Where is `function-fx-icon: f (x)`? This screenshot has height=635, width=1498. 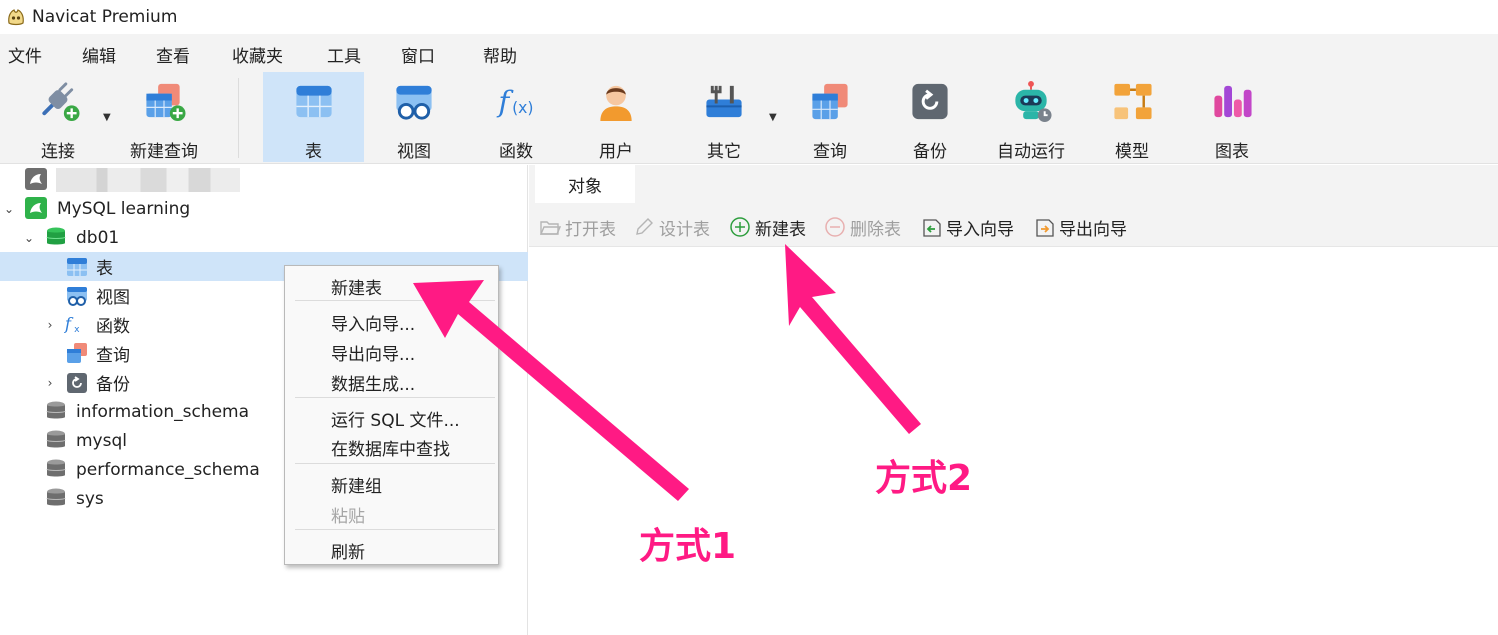
function-fx-icon: f (x) is located at coordinates (514, 101).